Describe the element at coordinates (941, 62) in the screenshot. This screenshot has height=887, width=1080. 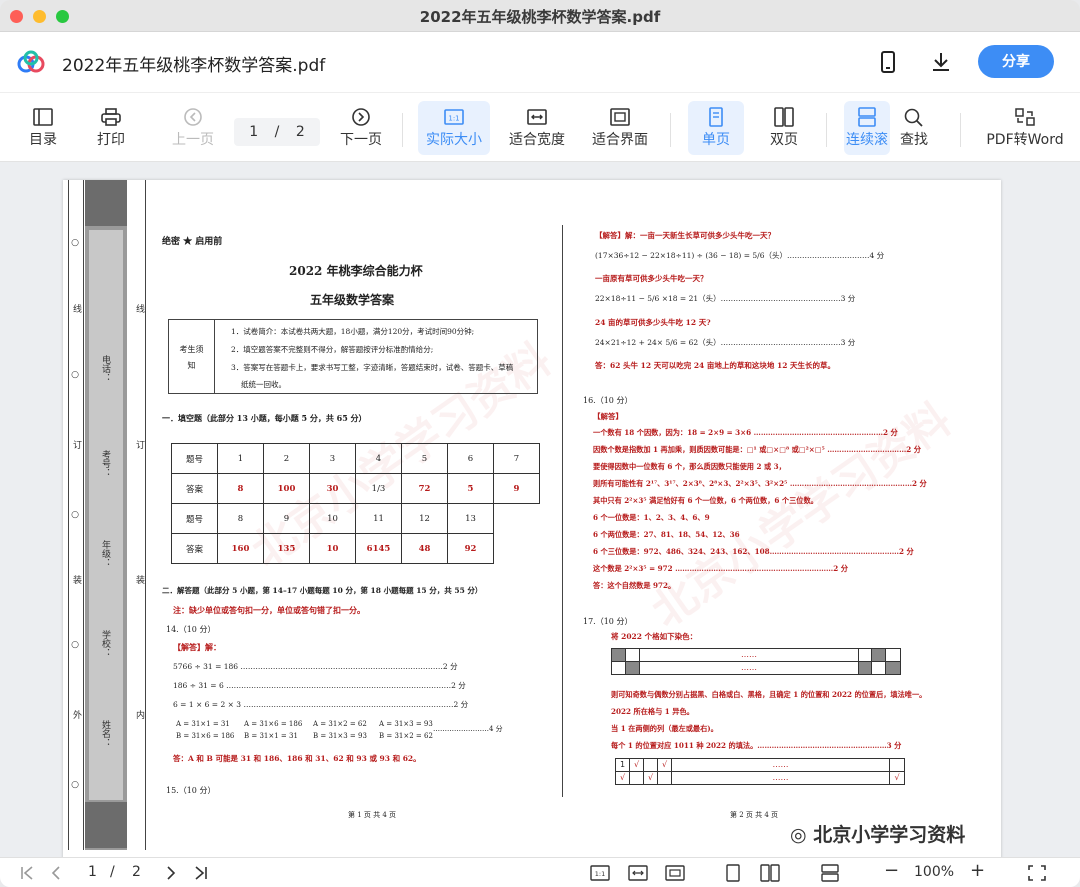
I see `download-icon` at that location.